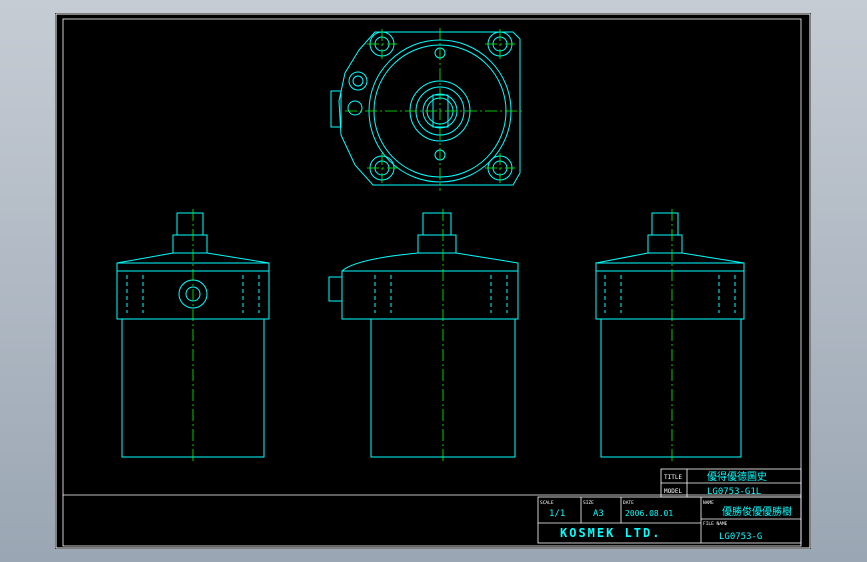 This screenshot has width=867, height=562. What do you see at coordinates (673, 477) in the screenshot?
I see `title-label: TITLE` at bounding box center [673, 477].